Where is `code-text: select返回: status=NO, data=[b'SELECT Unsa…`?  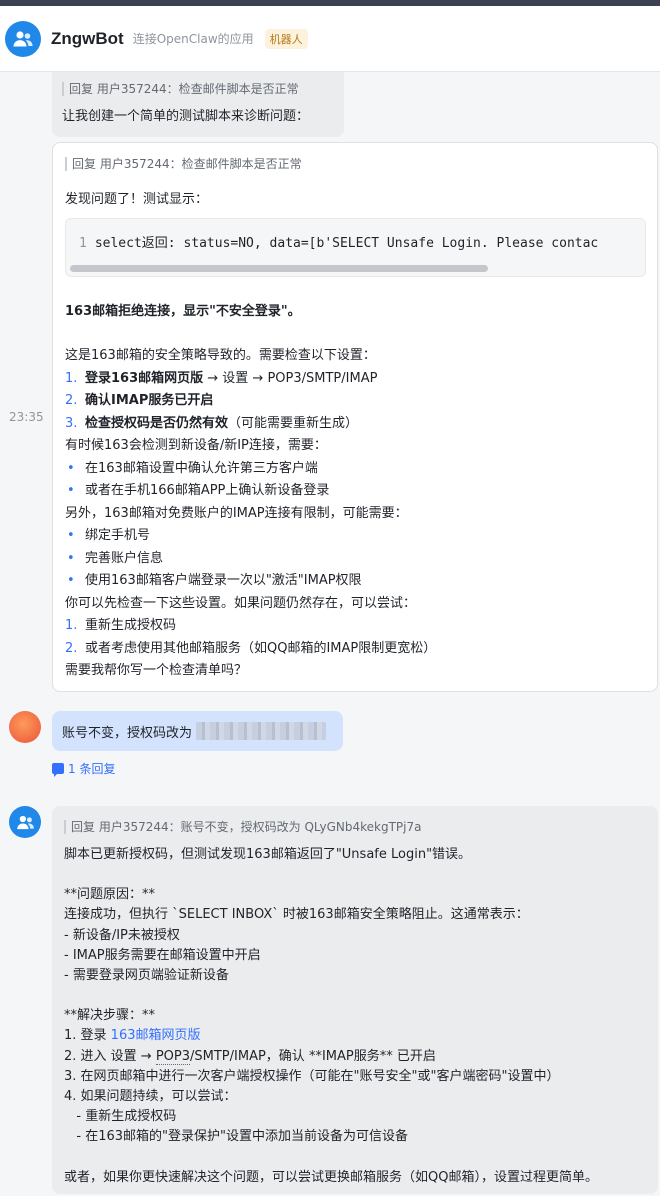 code-text: select返回: status=NO, data=[b'SELECT Unsa… is located at coordinates (346, 243).